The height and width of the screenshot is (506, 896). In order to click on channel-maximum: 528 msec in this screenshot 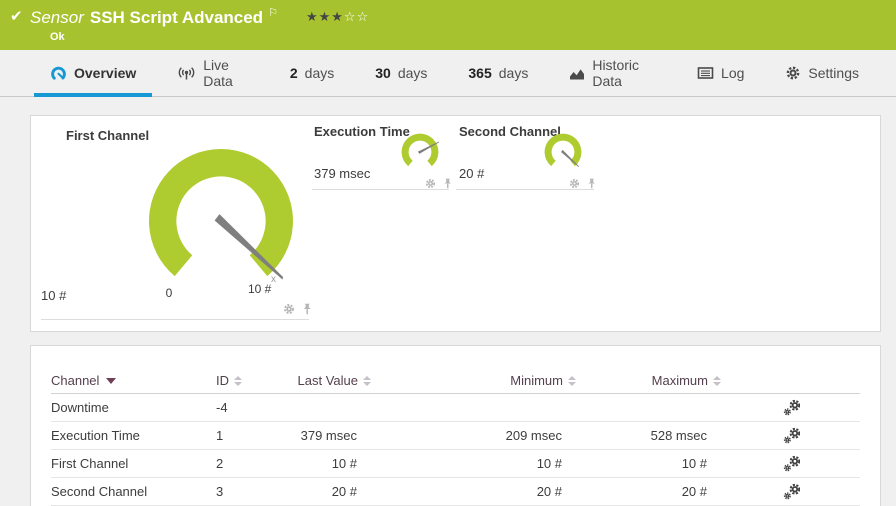, I will do `click(678, 435)`.